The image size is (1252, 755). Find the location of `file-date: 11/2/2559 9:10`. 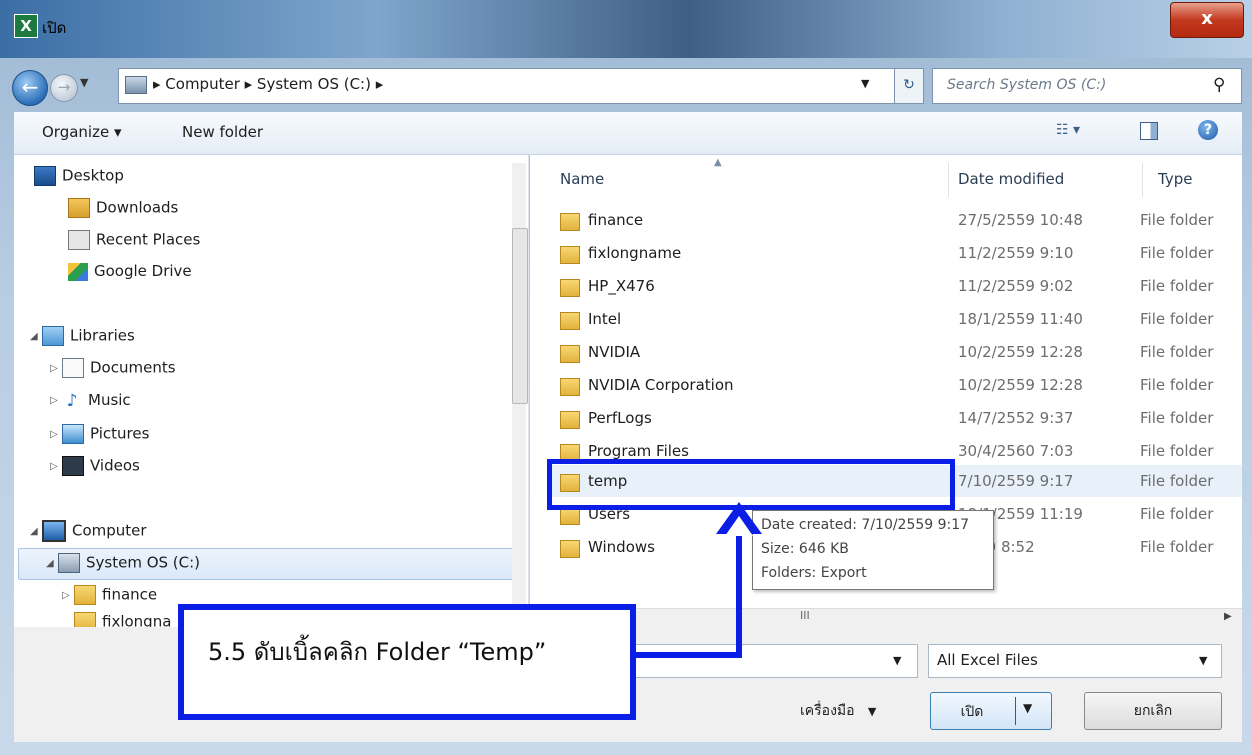

file-date: 11/2/2559 9:10 is located at coordinates (1016, 253).